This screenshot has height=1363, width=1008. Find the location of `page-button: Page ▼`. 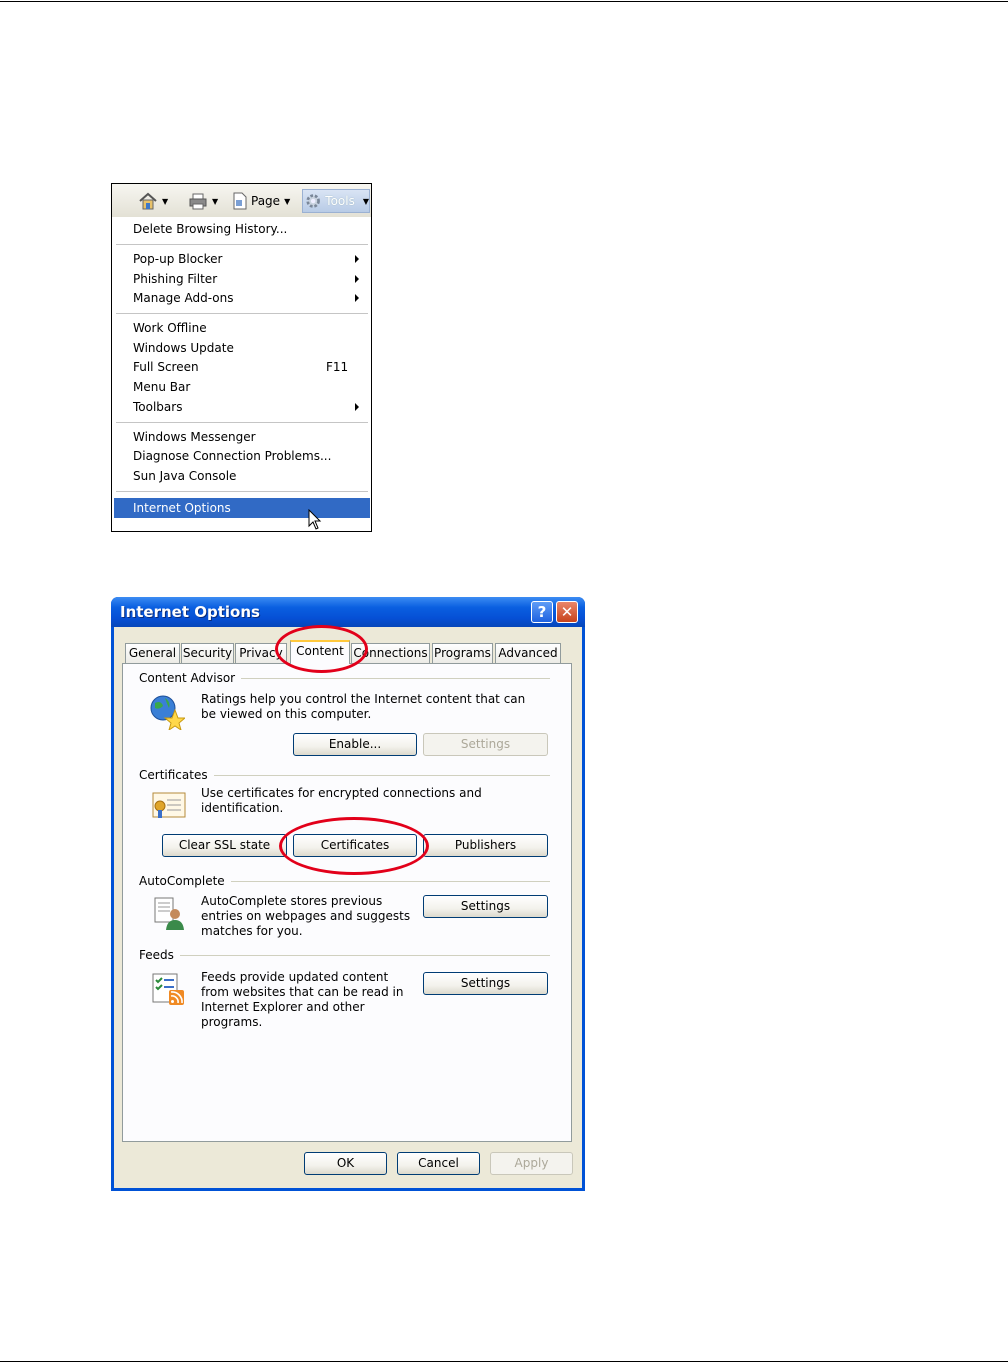

page-button: Page ▼ is located at coordinates (261, 201).